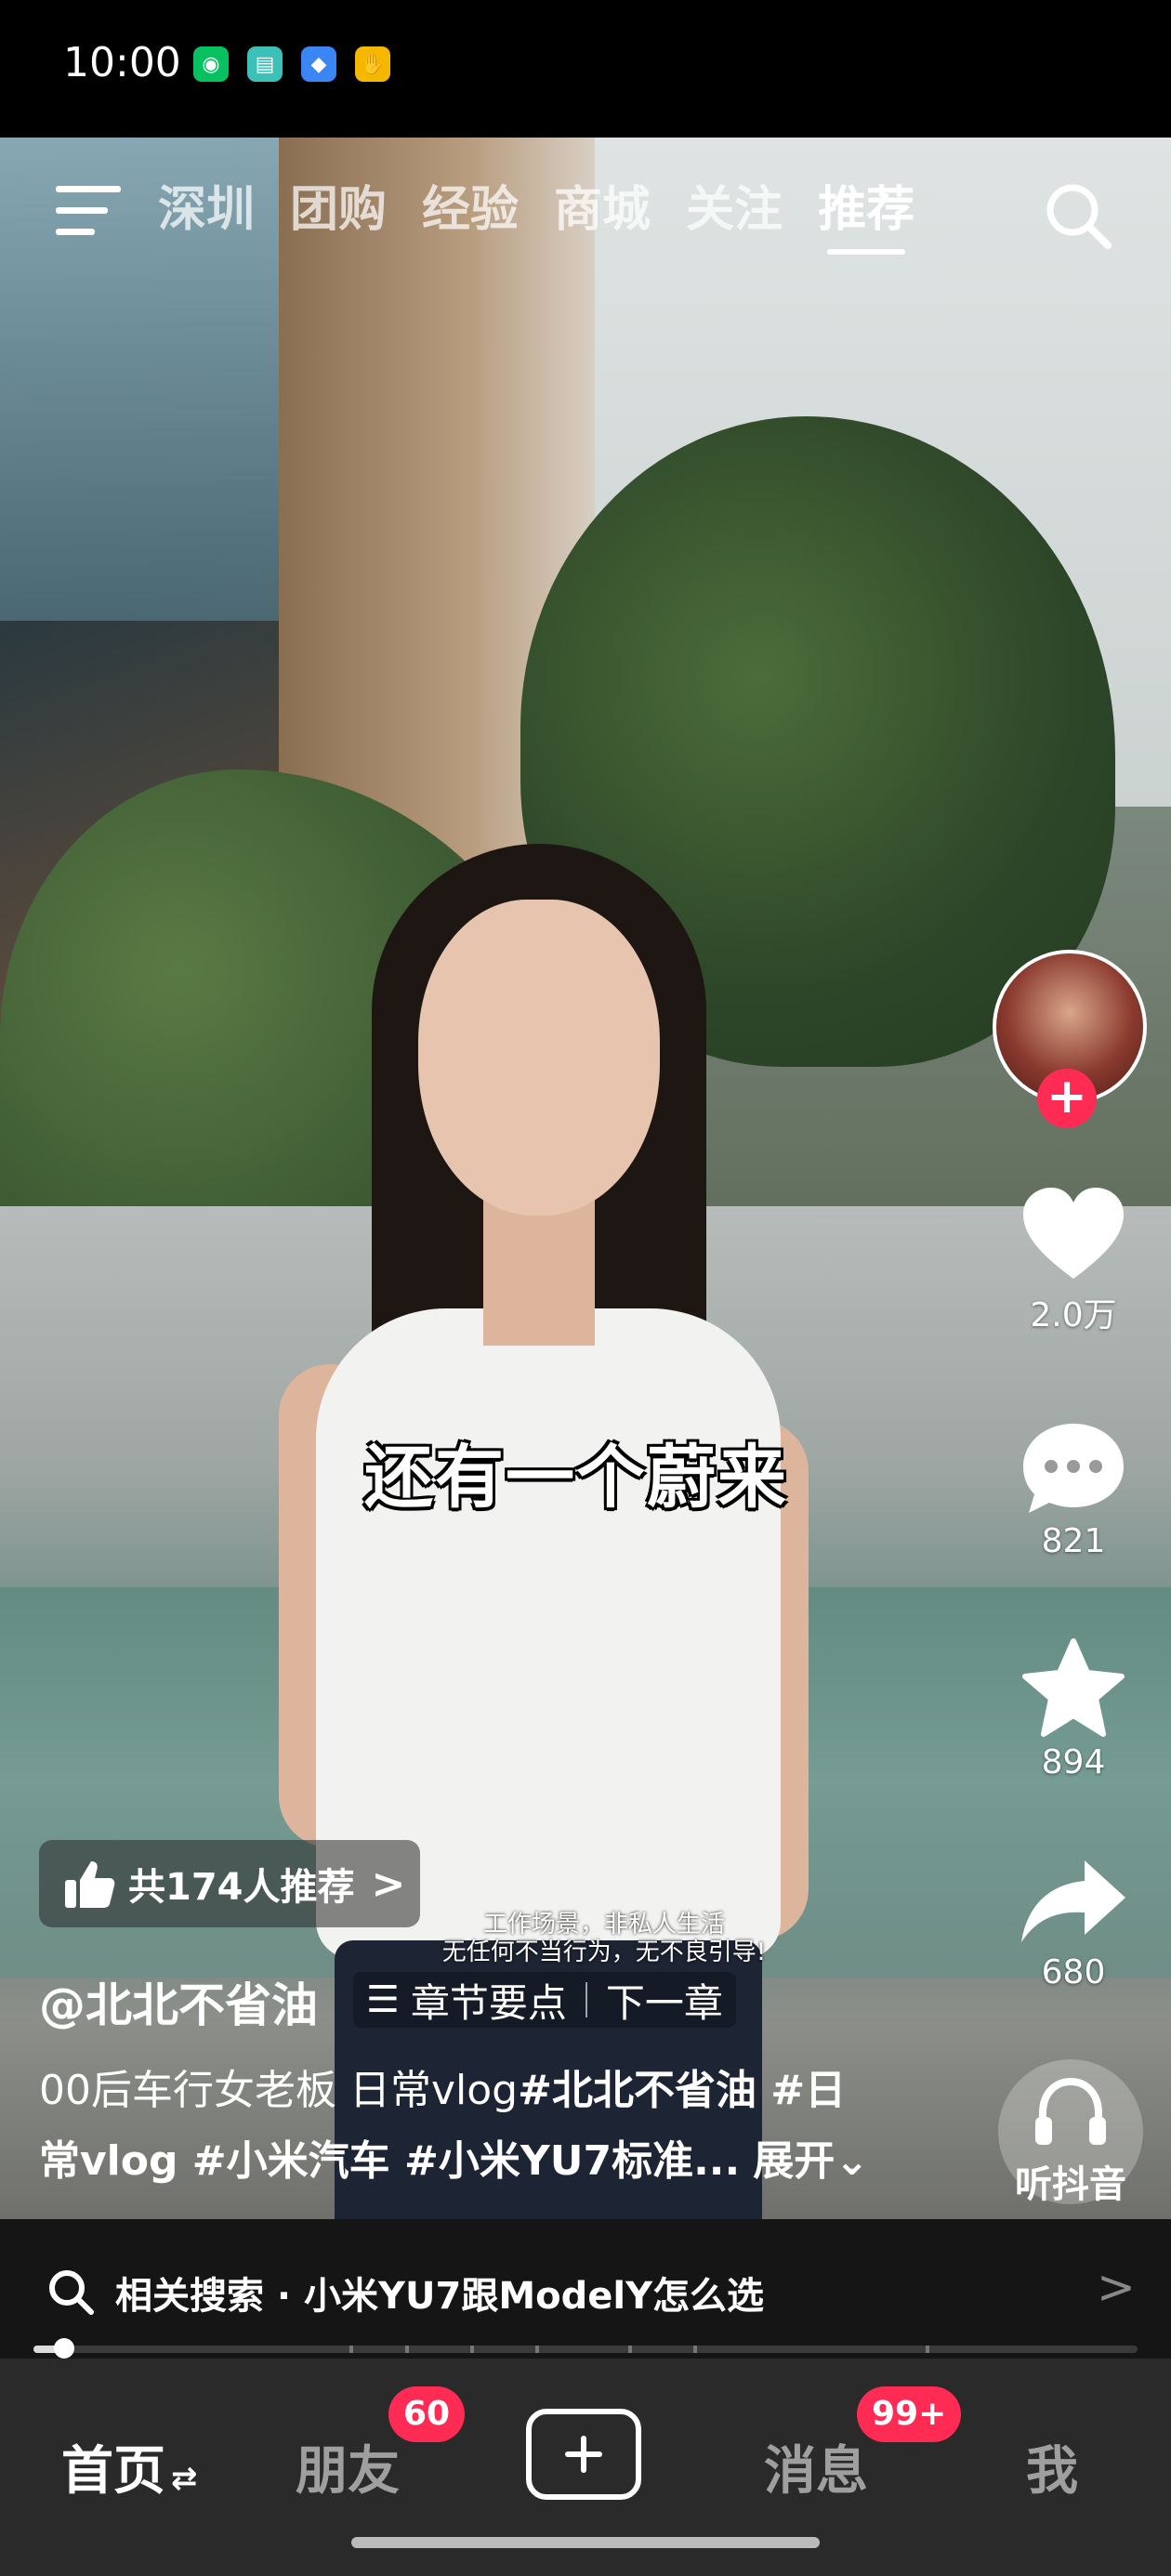 This screenshot has width=1171, height=2576. Describe the element at coordinates (440, 2293) in the screenshot. I see `related-search-text: 相关搜索 · 小米YU7跟ModelY怎么选` at that location.